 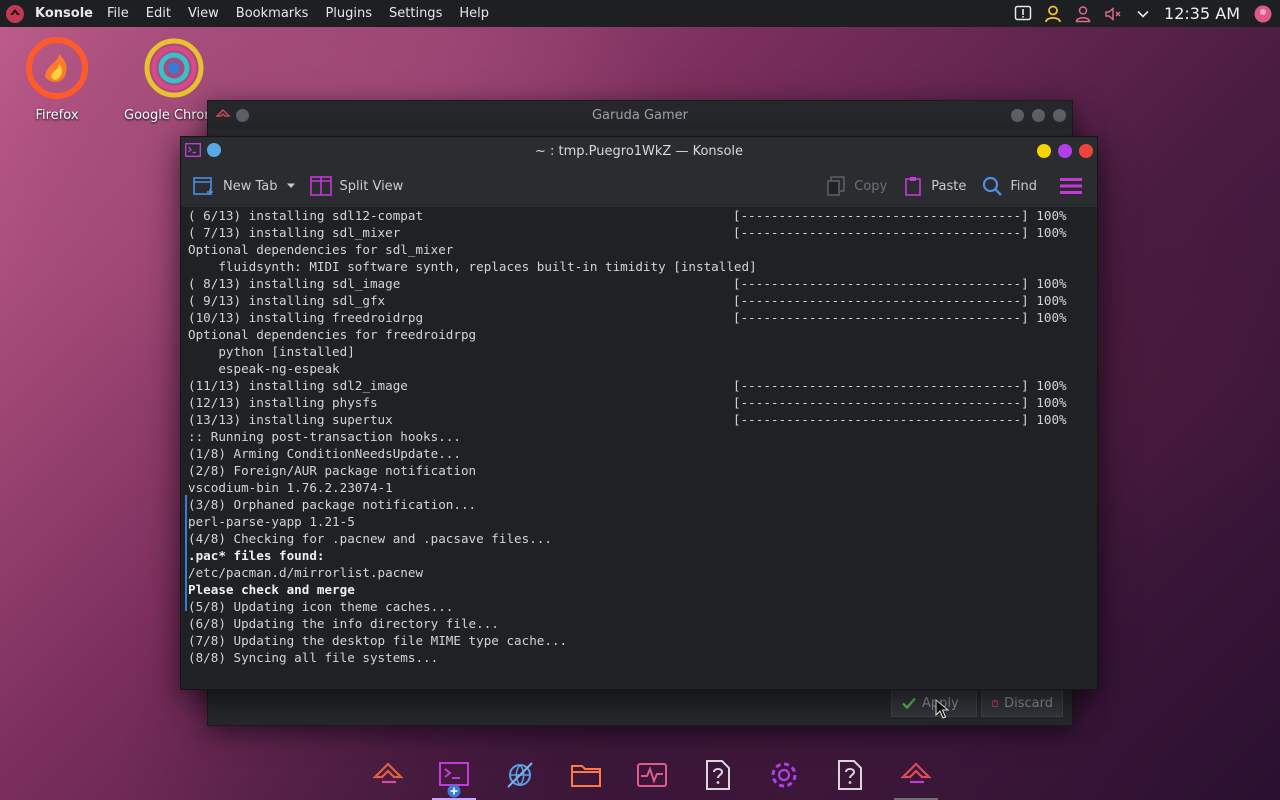 What do you see at coordinates (415, 13) in the screenshot?
I see `menu-settings: Settings` at bounding box center [415, 13].